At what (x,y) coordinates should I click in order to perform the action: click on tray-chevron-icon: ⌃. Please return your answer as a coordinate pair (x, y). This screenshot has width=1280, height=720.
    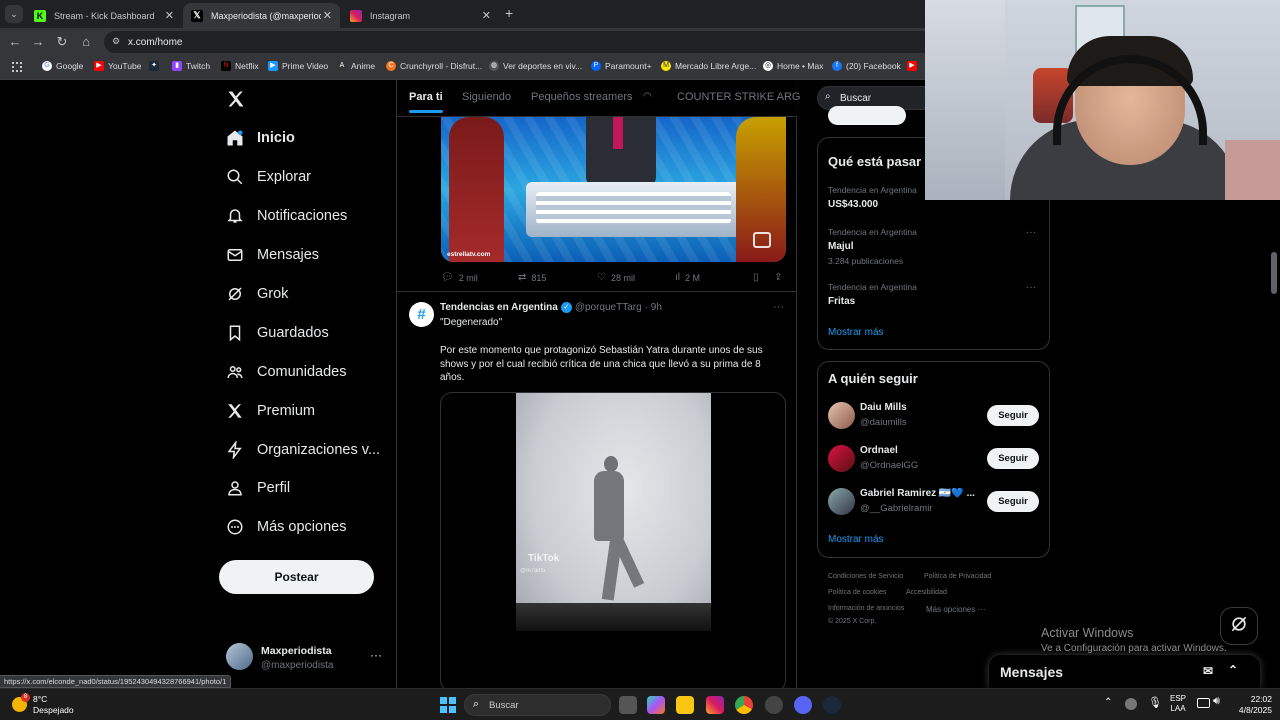
    Looking at the image, I should click on (1108, 702).